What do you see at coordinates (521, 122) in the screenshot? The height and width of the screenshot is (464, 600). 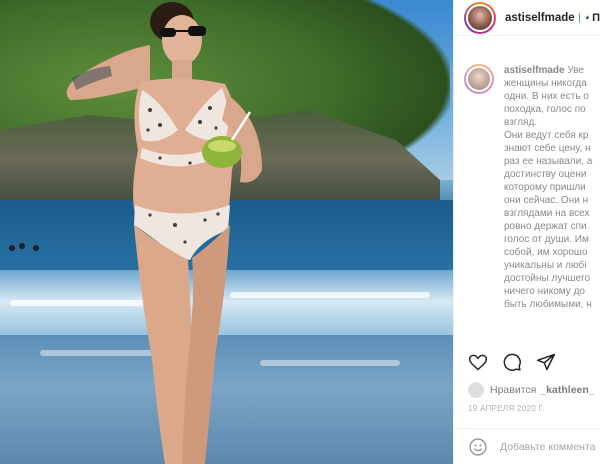 I see `caption-line: взгляд.` at bounding box center [521, 122].